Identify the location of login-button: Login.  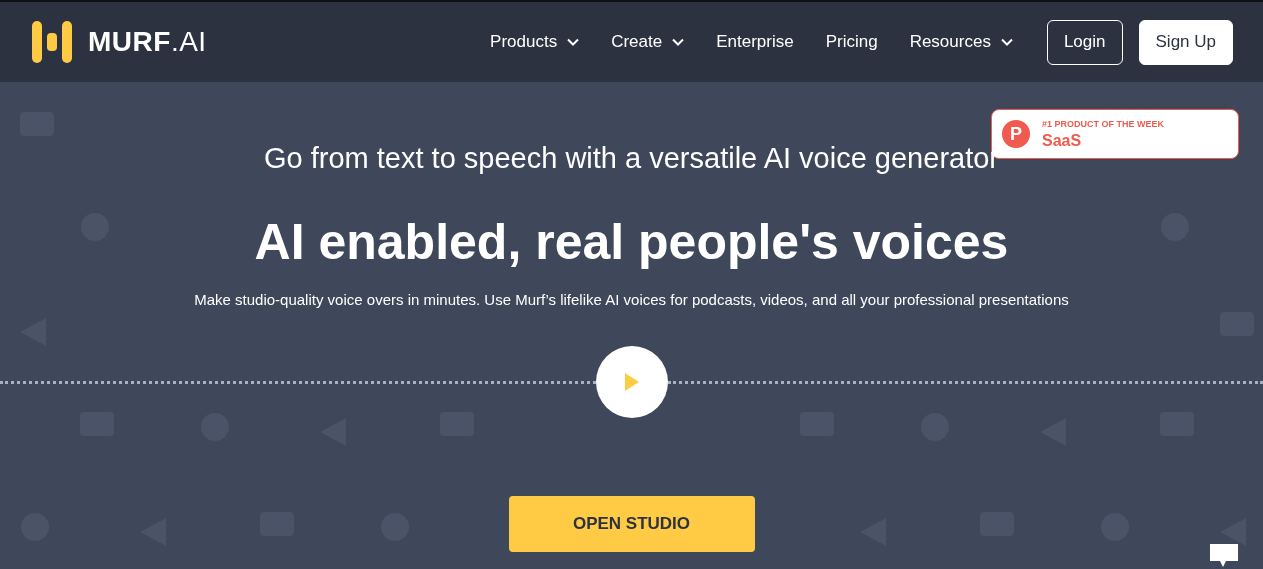
(1084, 42).